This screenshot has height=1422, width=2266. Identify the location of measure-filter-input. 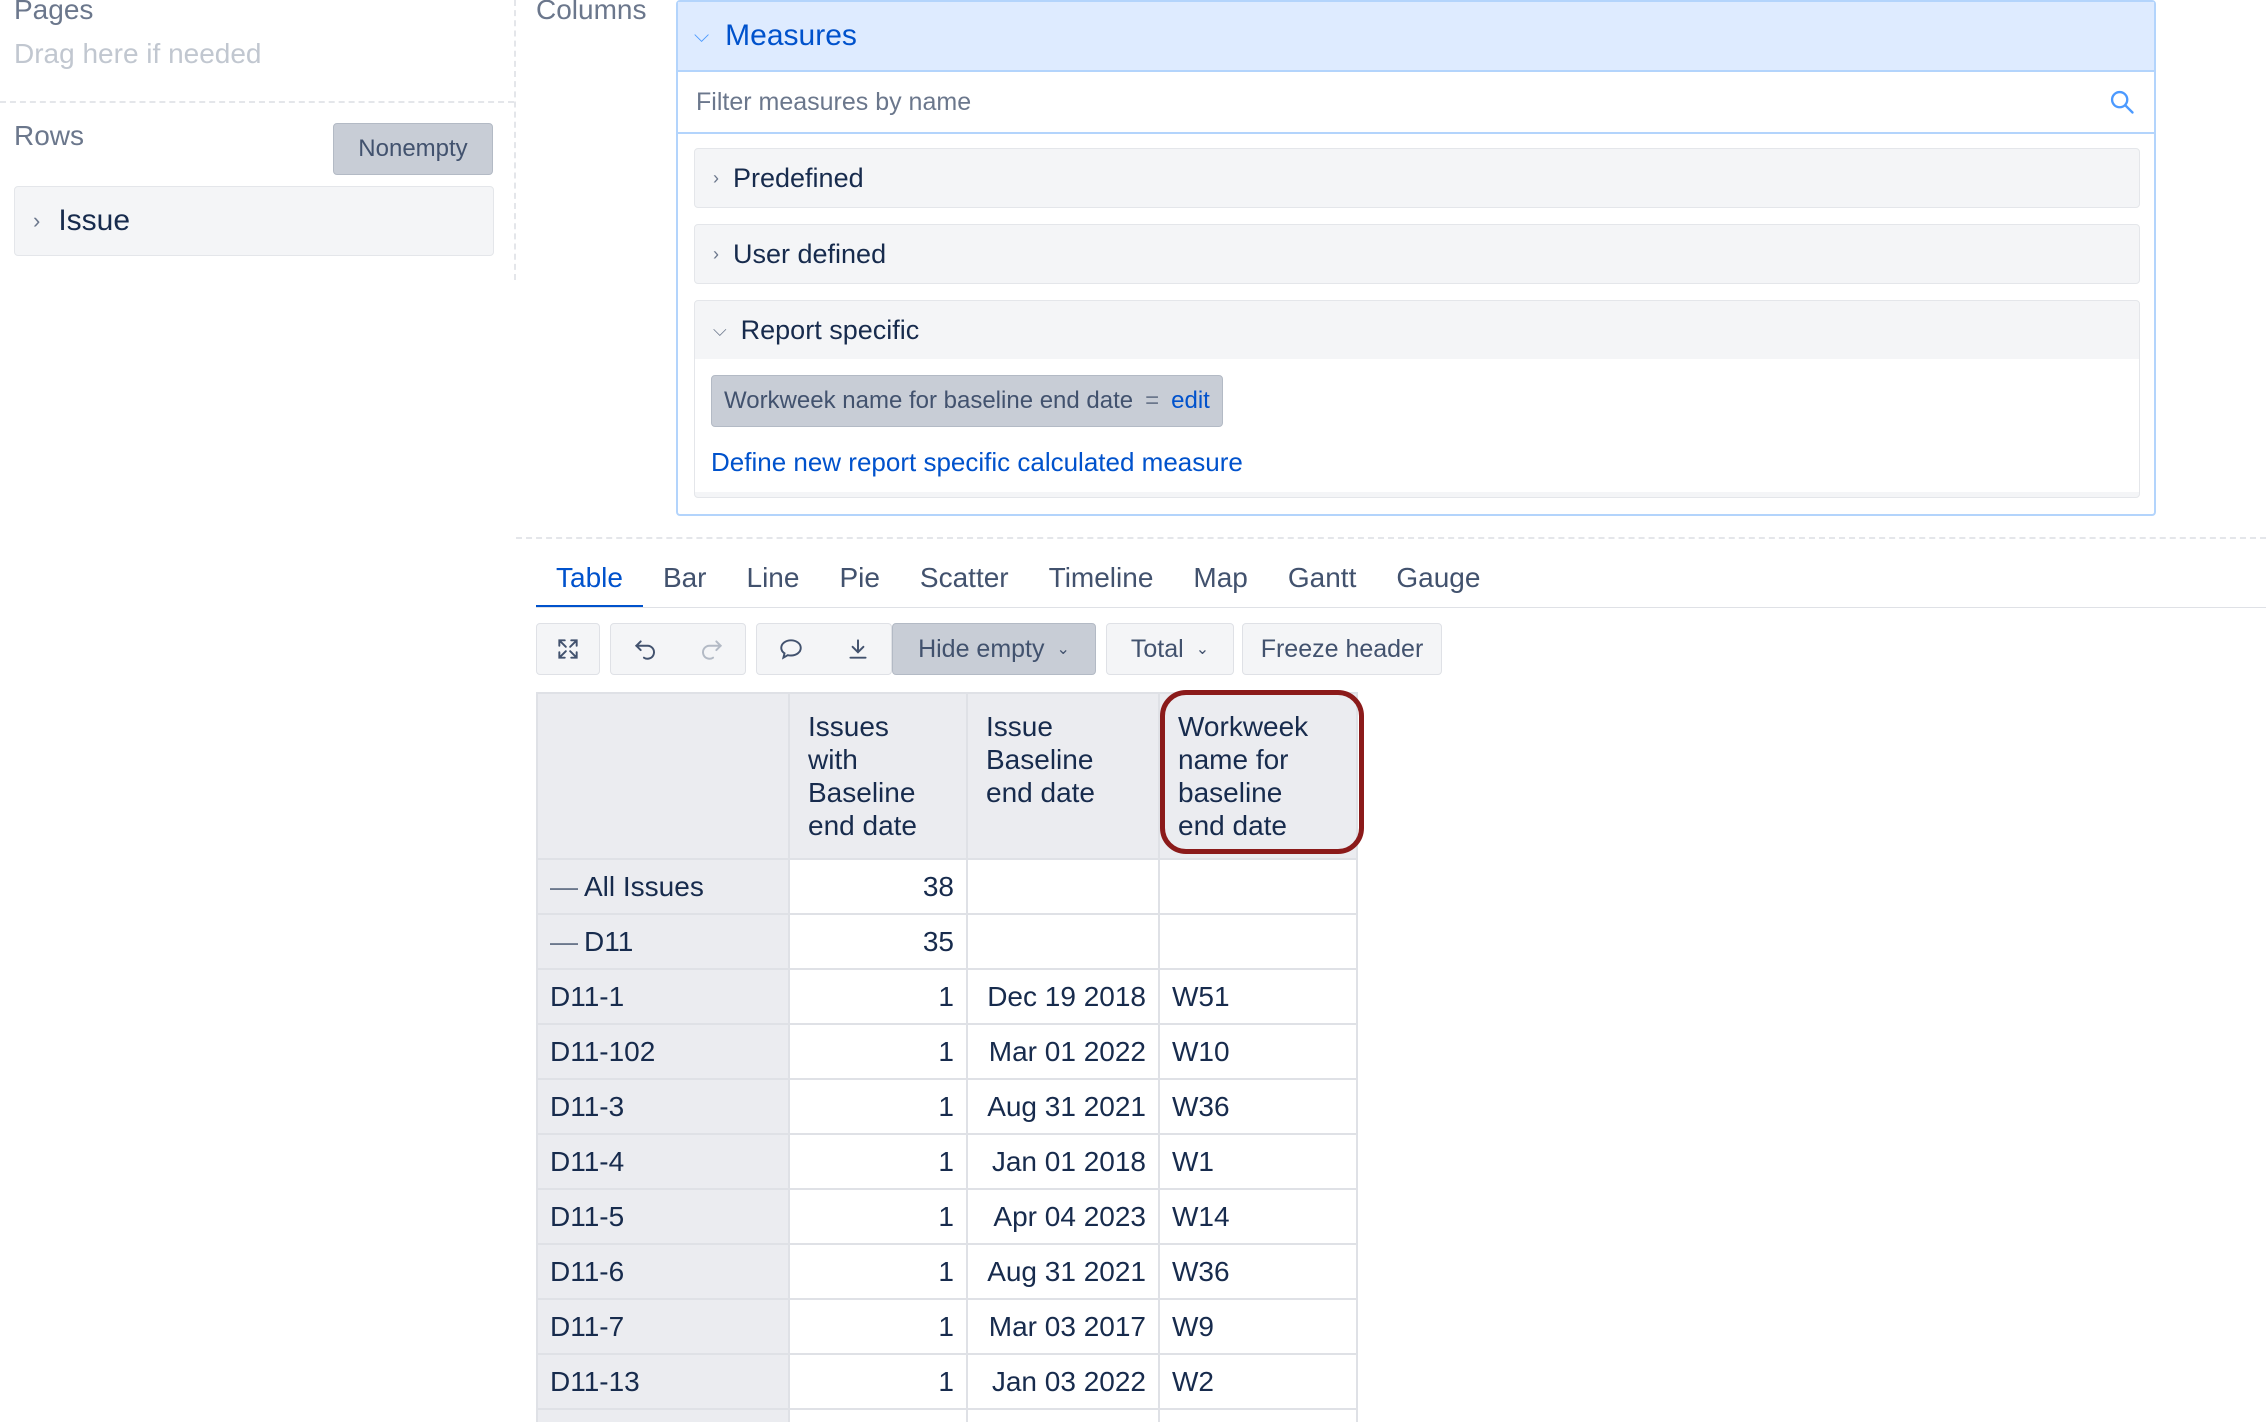
(1346, 102).